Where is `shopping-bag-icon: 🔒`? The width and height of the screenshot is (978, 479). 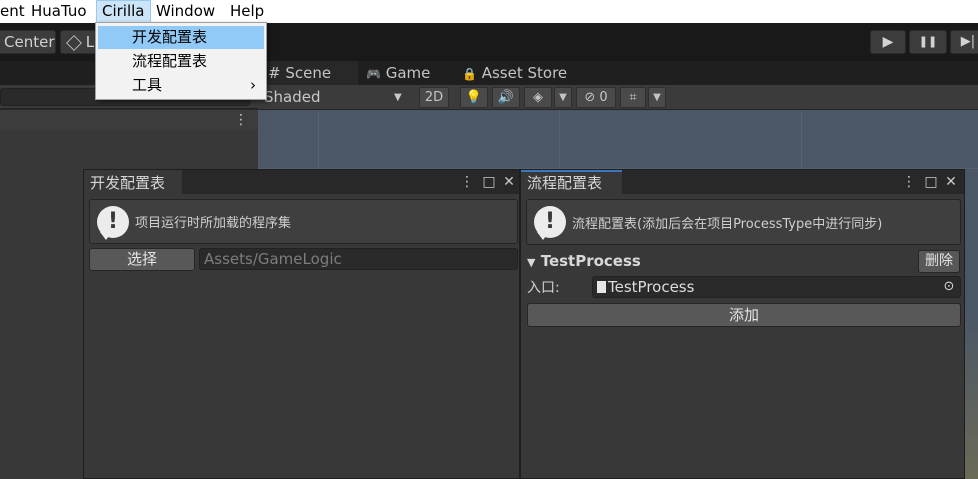
shopping-bag-icon: 🔒 is located at coordinates (469, 74).